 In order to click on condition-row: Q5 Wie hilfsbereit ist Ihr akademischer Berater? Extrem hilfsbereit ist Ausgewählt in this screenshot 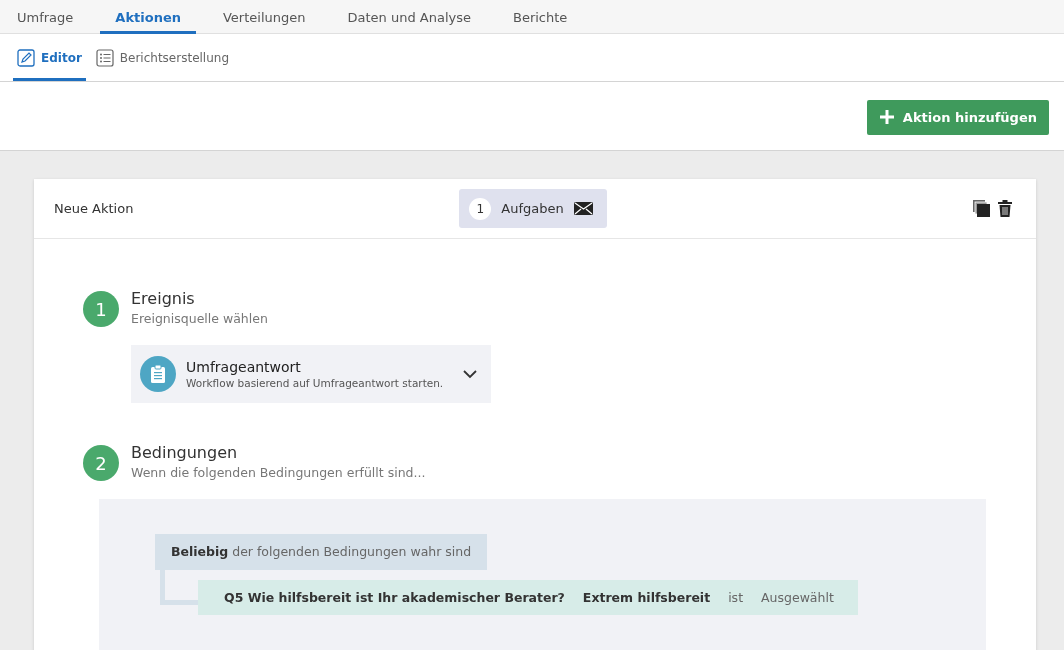, I will do `click(528, 597)`.